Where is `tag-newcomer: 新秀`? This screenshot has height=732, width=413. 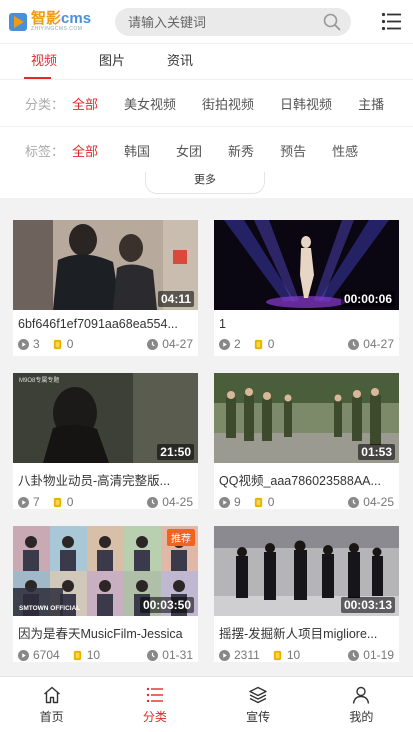
tag-newcomer: 新秀 is located at coordinates (241, 150).